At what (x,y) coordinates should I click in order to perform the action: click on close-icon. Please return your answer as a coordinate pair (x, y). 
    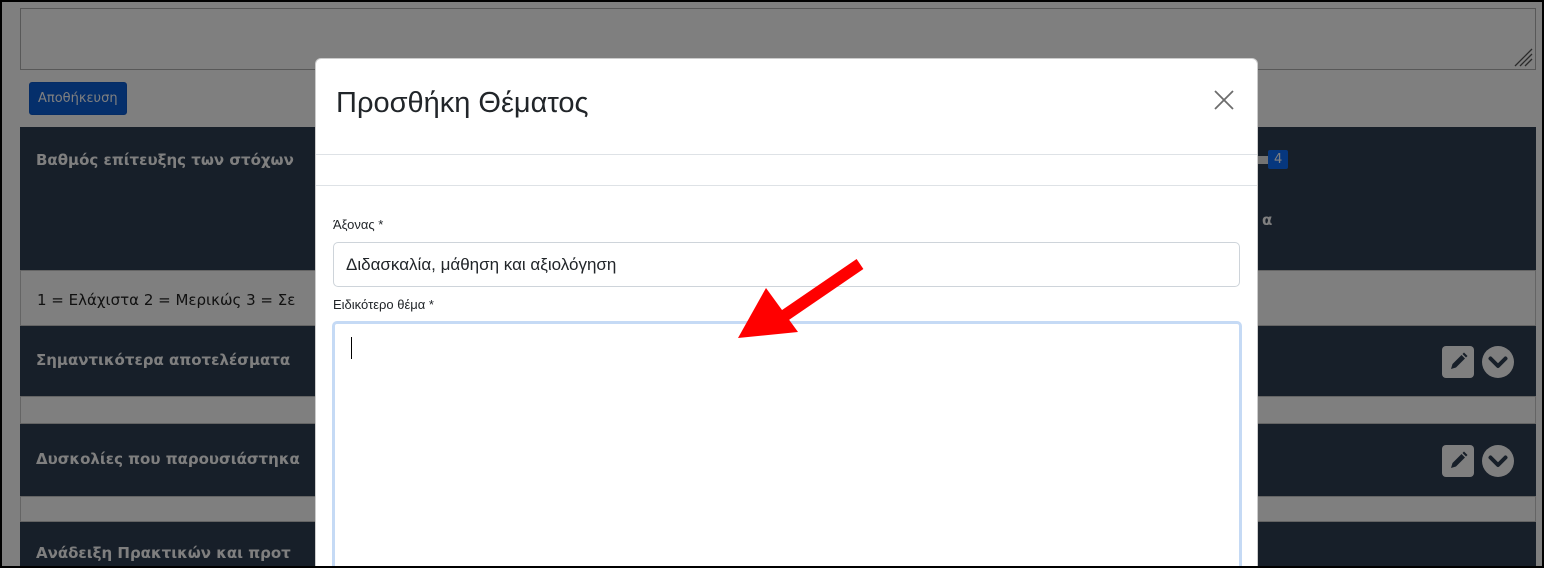
    Looking at the image, I should click on (1224, 100).